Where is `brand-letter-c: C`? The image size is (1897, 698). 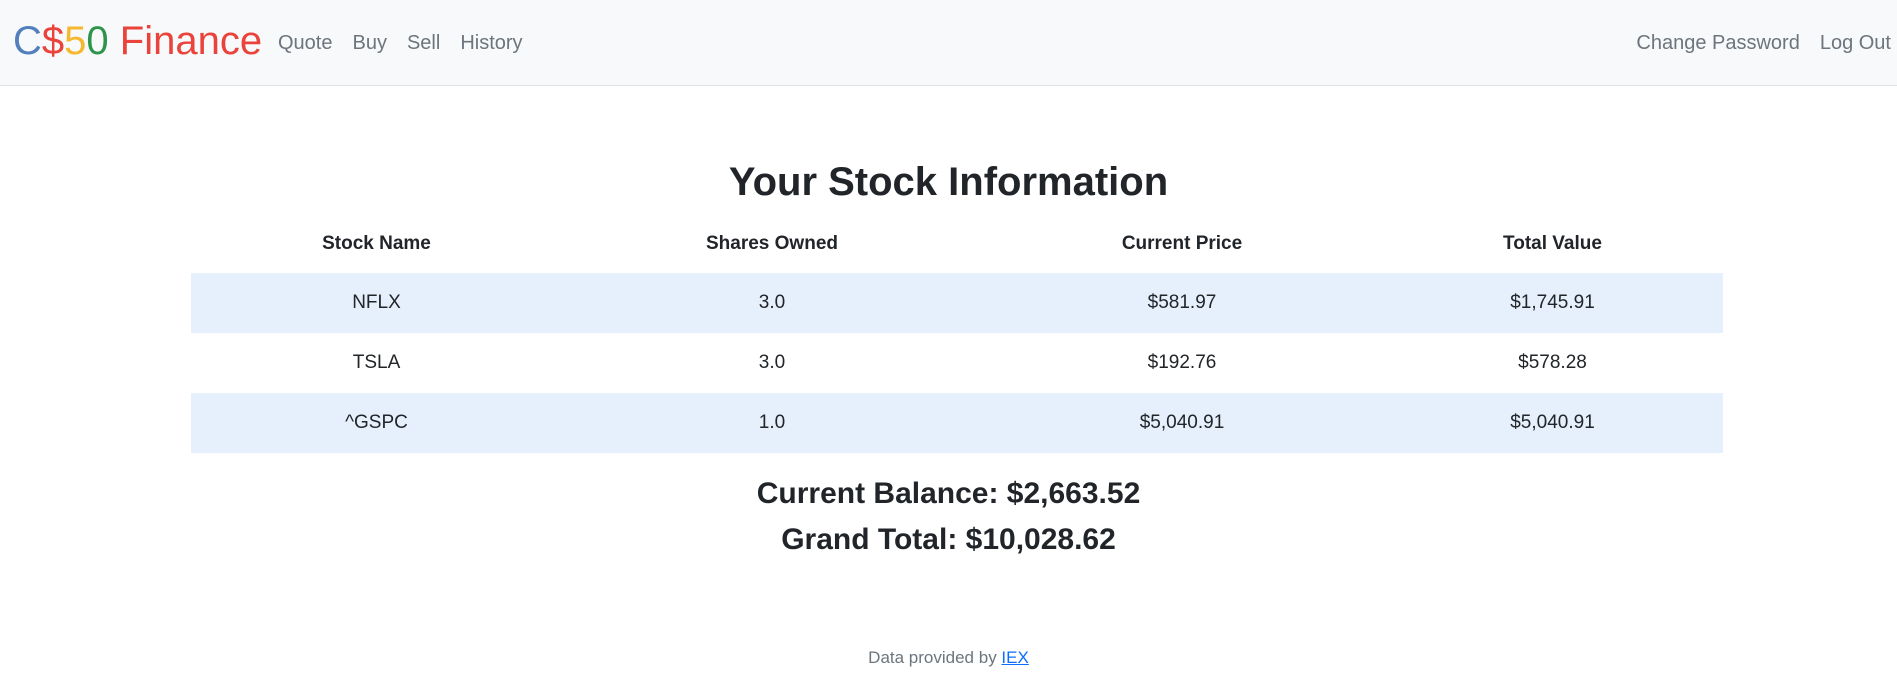 brand-letter-c: C is located at coordinates (27, 41).